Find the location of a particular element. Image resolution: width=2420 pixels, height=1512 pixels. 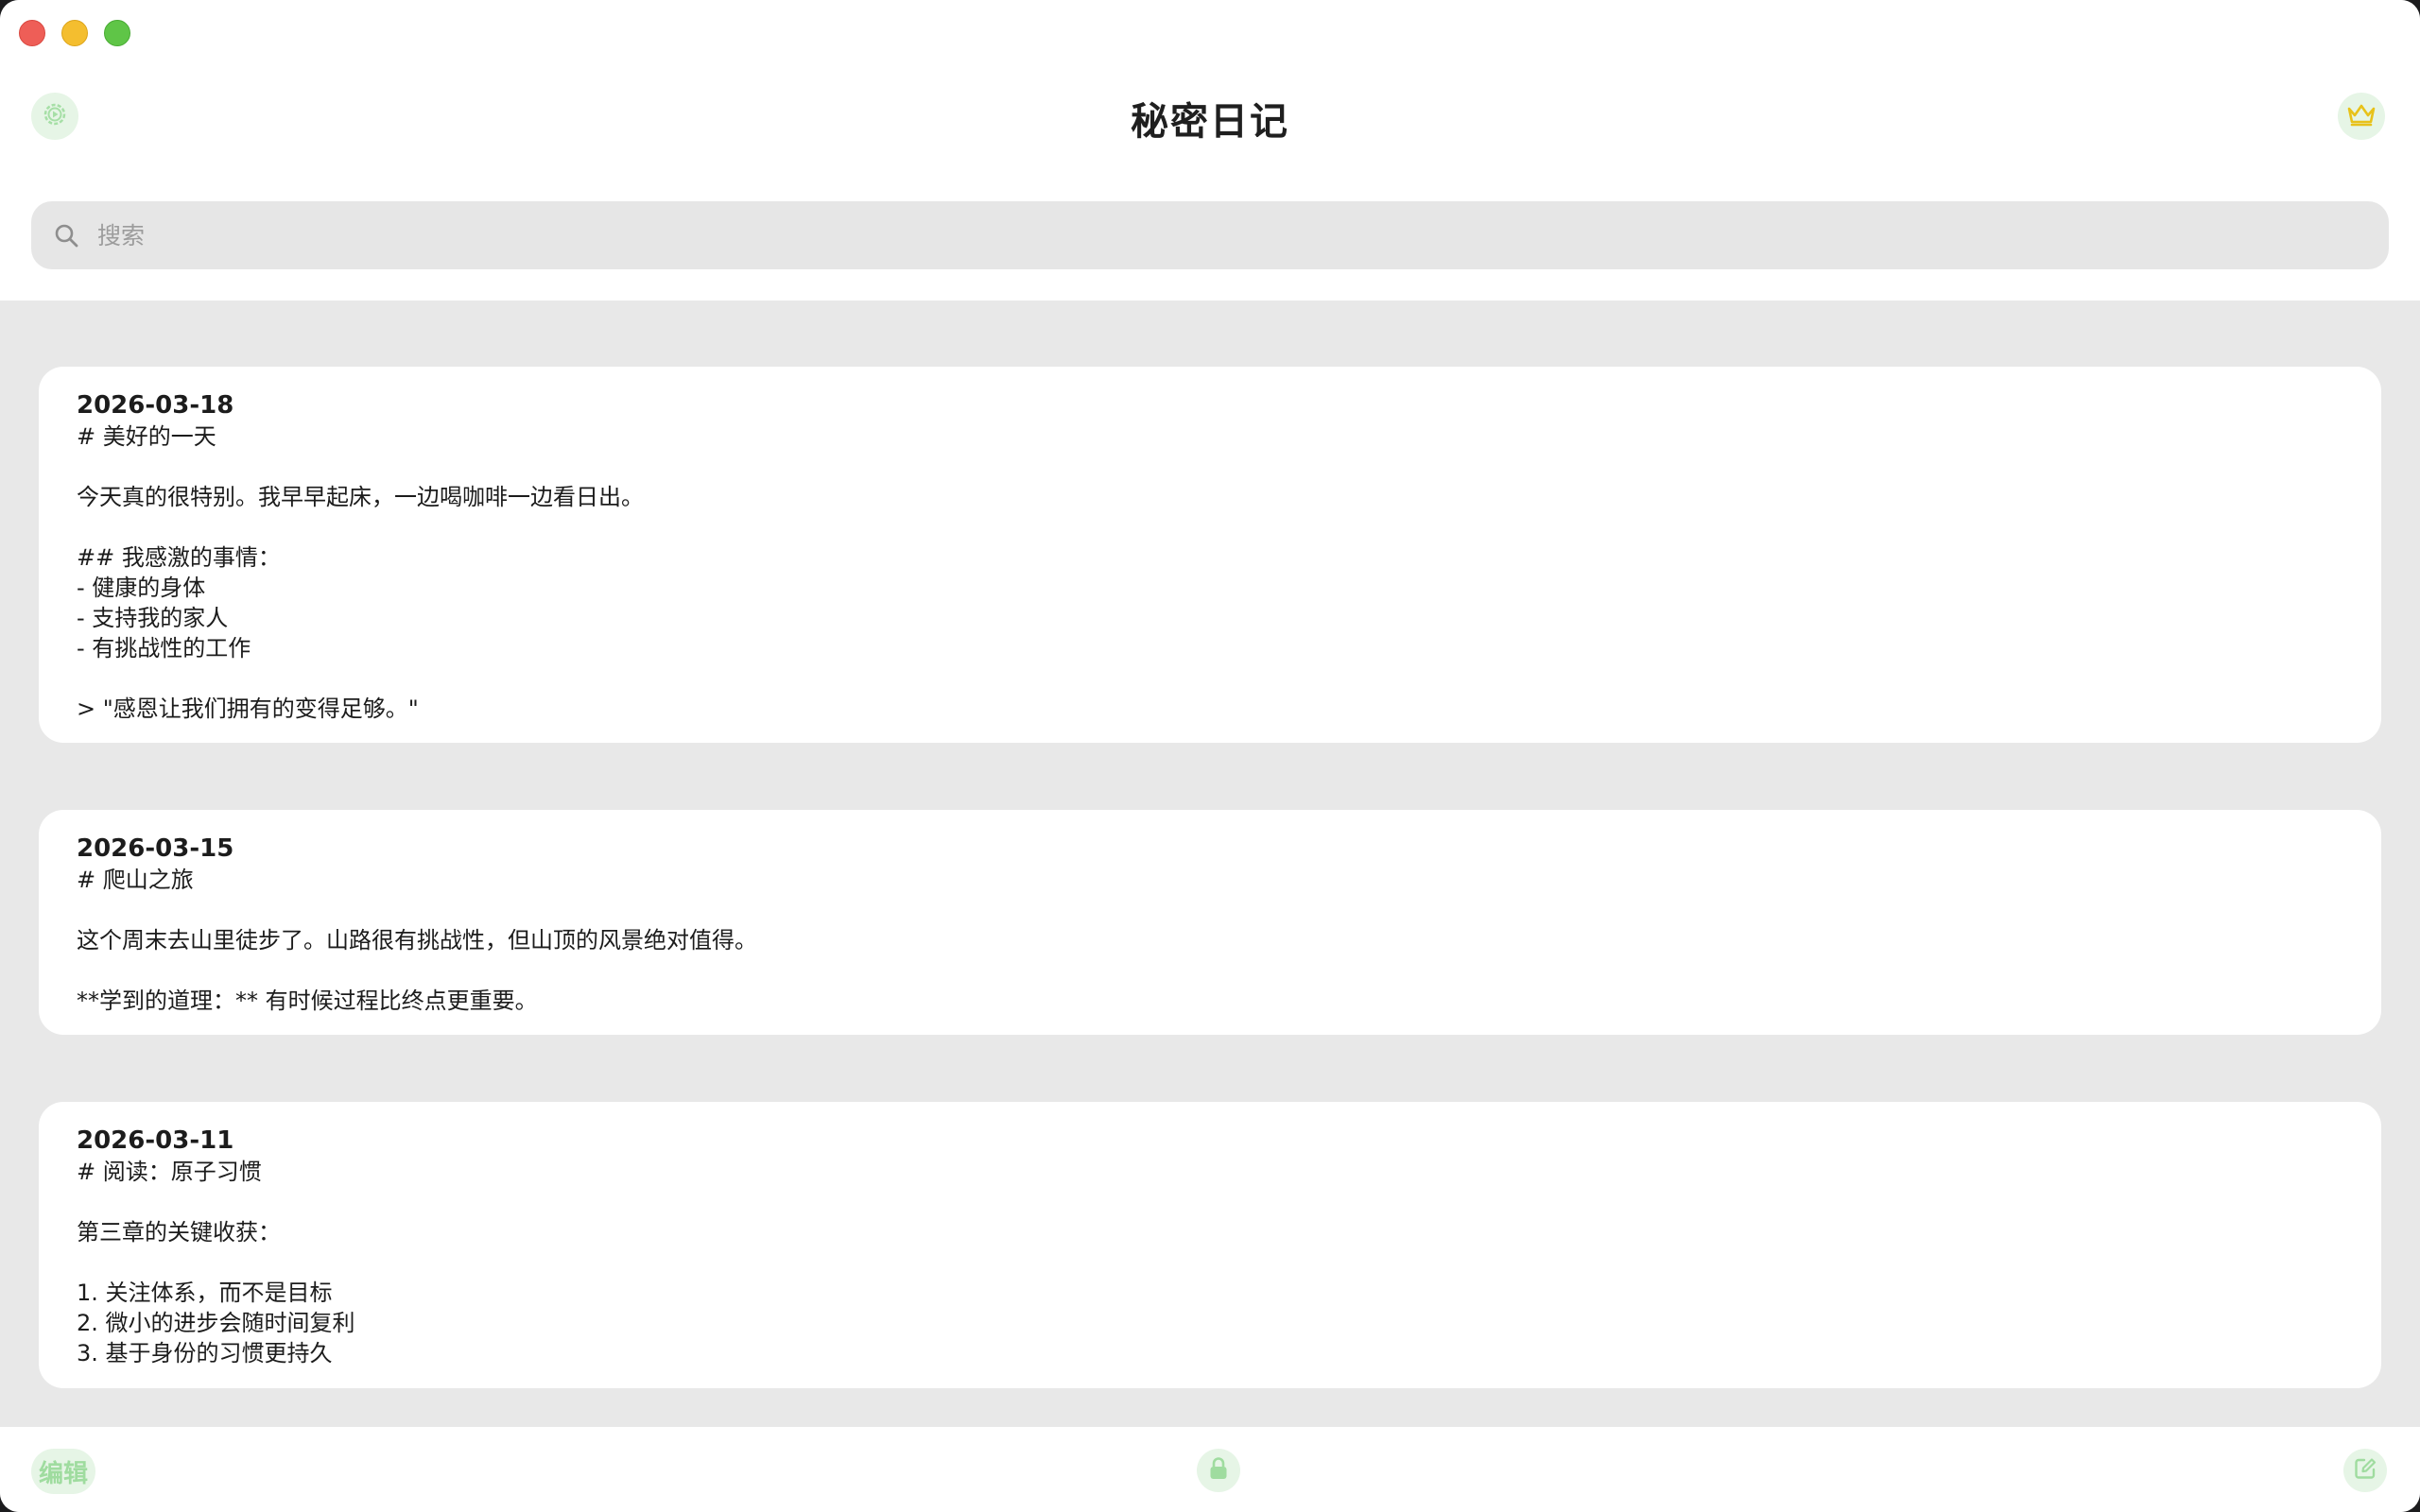

premium-button is located at coordinates (2361, 116).